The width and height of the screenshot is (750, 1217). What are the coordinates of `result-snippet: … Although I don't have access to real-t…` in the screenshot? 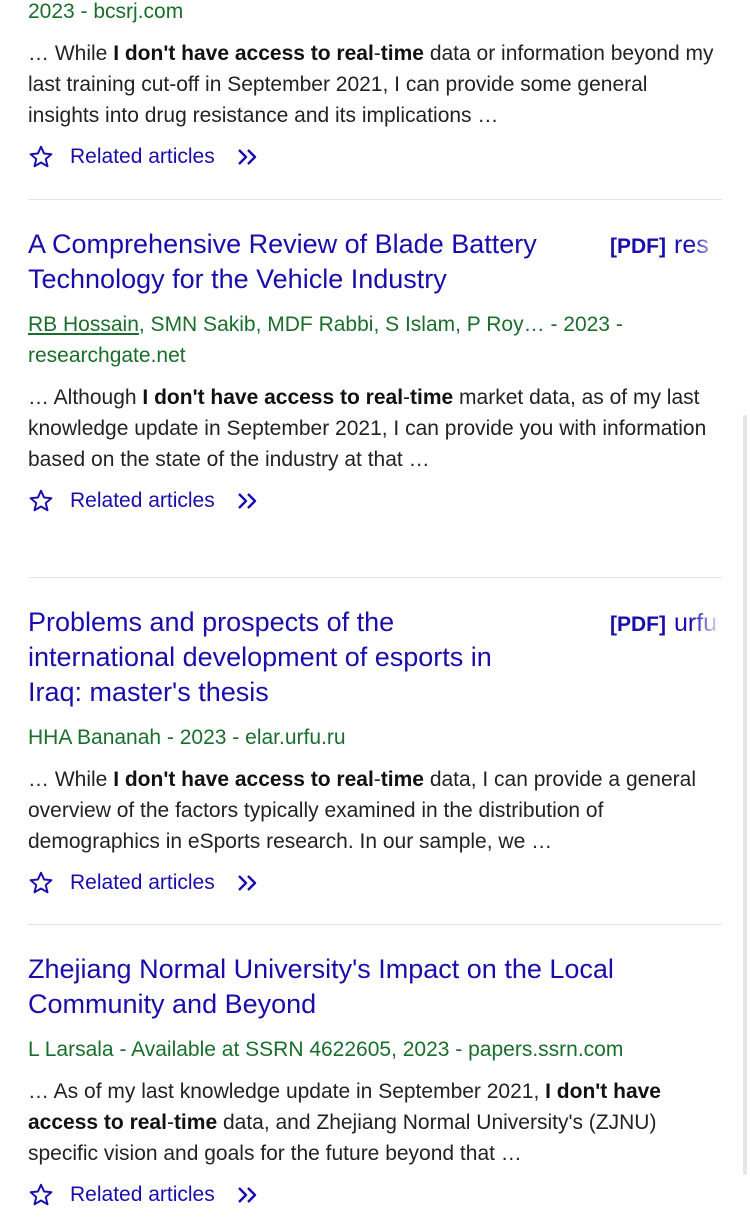 It's located at (375, 428).